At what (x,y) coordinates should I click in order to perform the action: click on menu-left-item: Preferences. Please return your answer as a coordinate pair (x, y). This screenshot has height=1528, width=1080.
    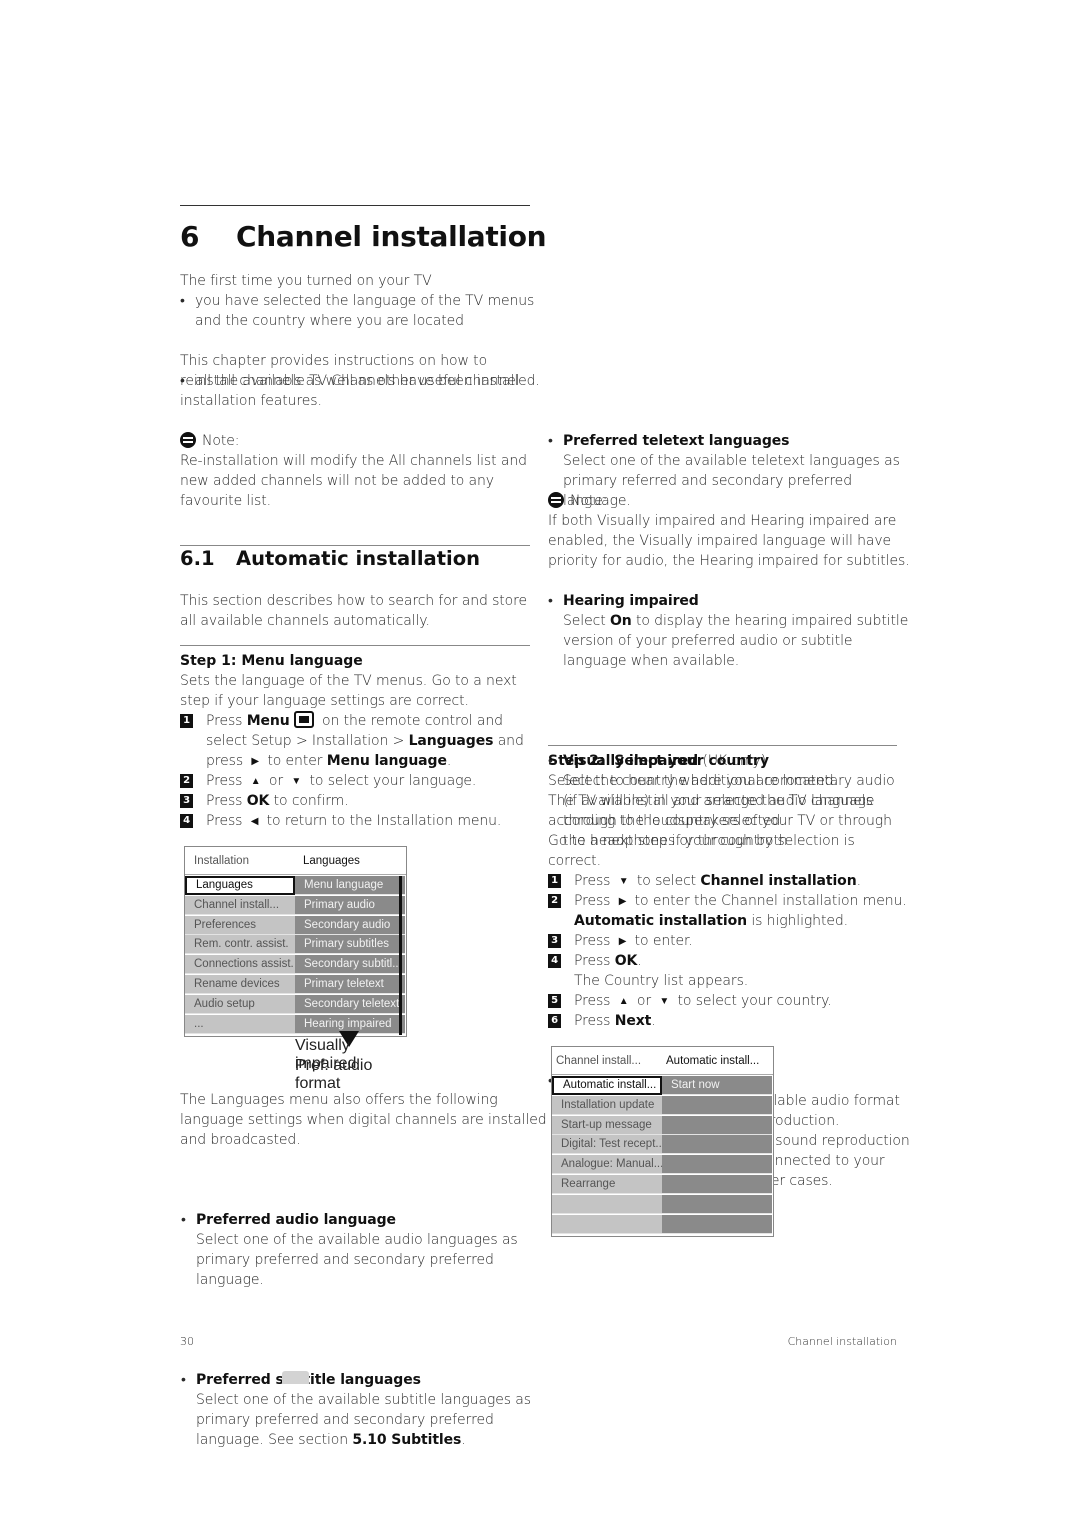
    Looking at the image, I should click on (240, 925).